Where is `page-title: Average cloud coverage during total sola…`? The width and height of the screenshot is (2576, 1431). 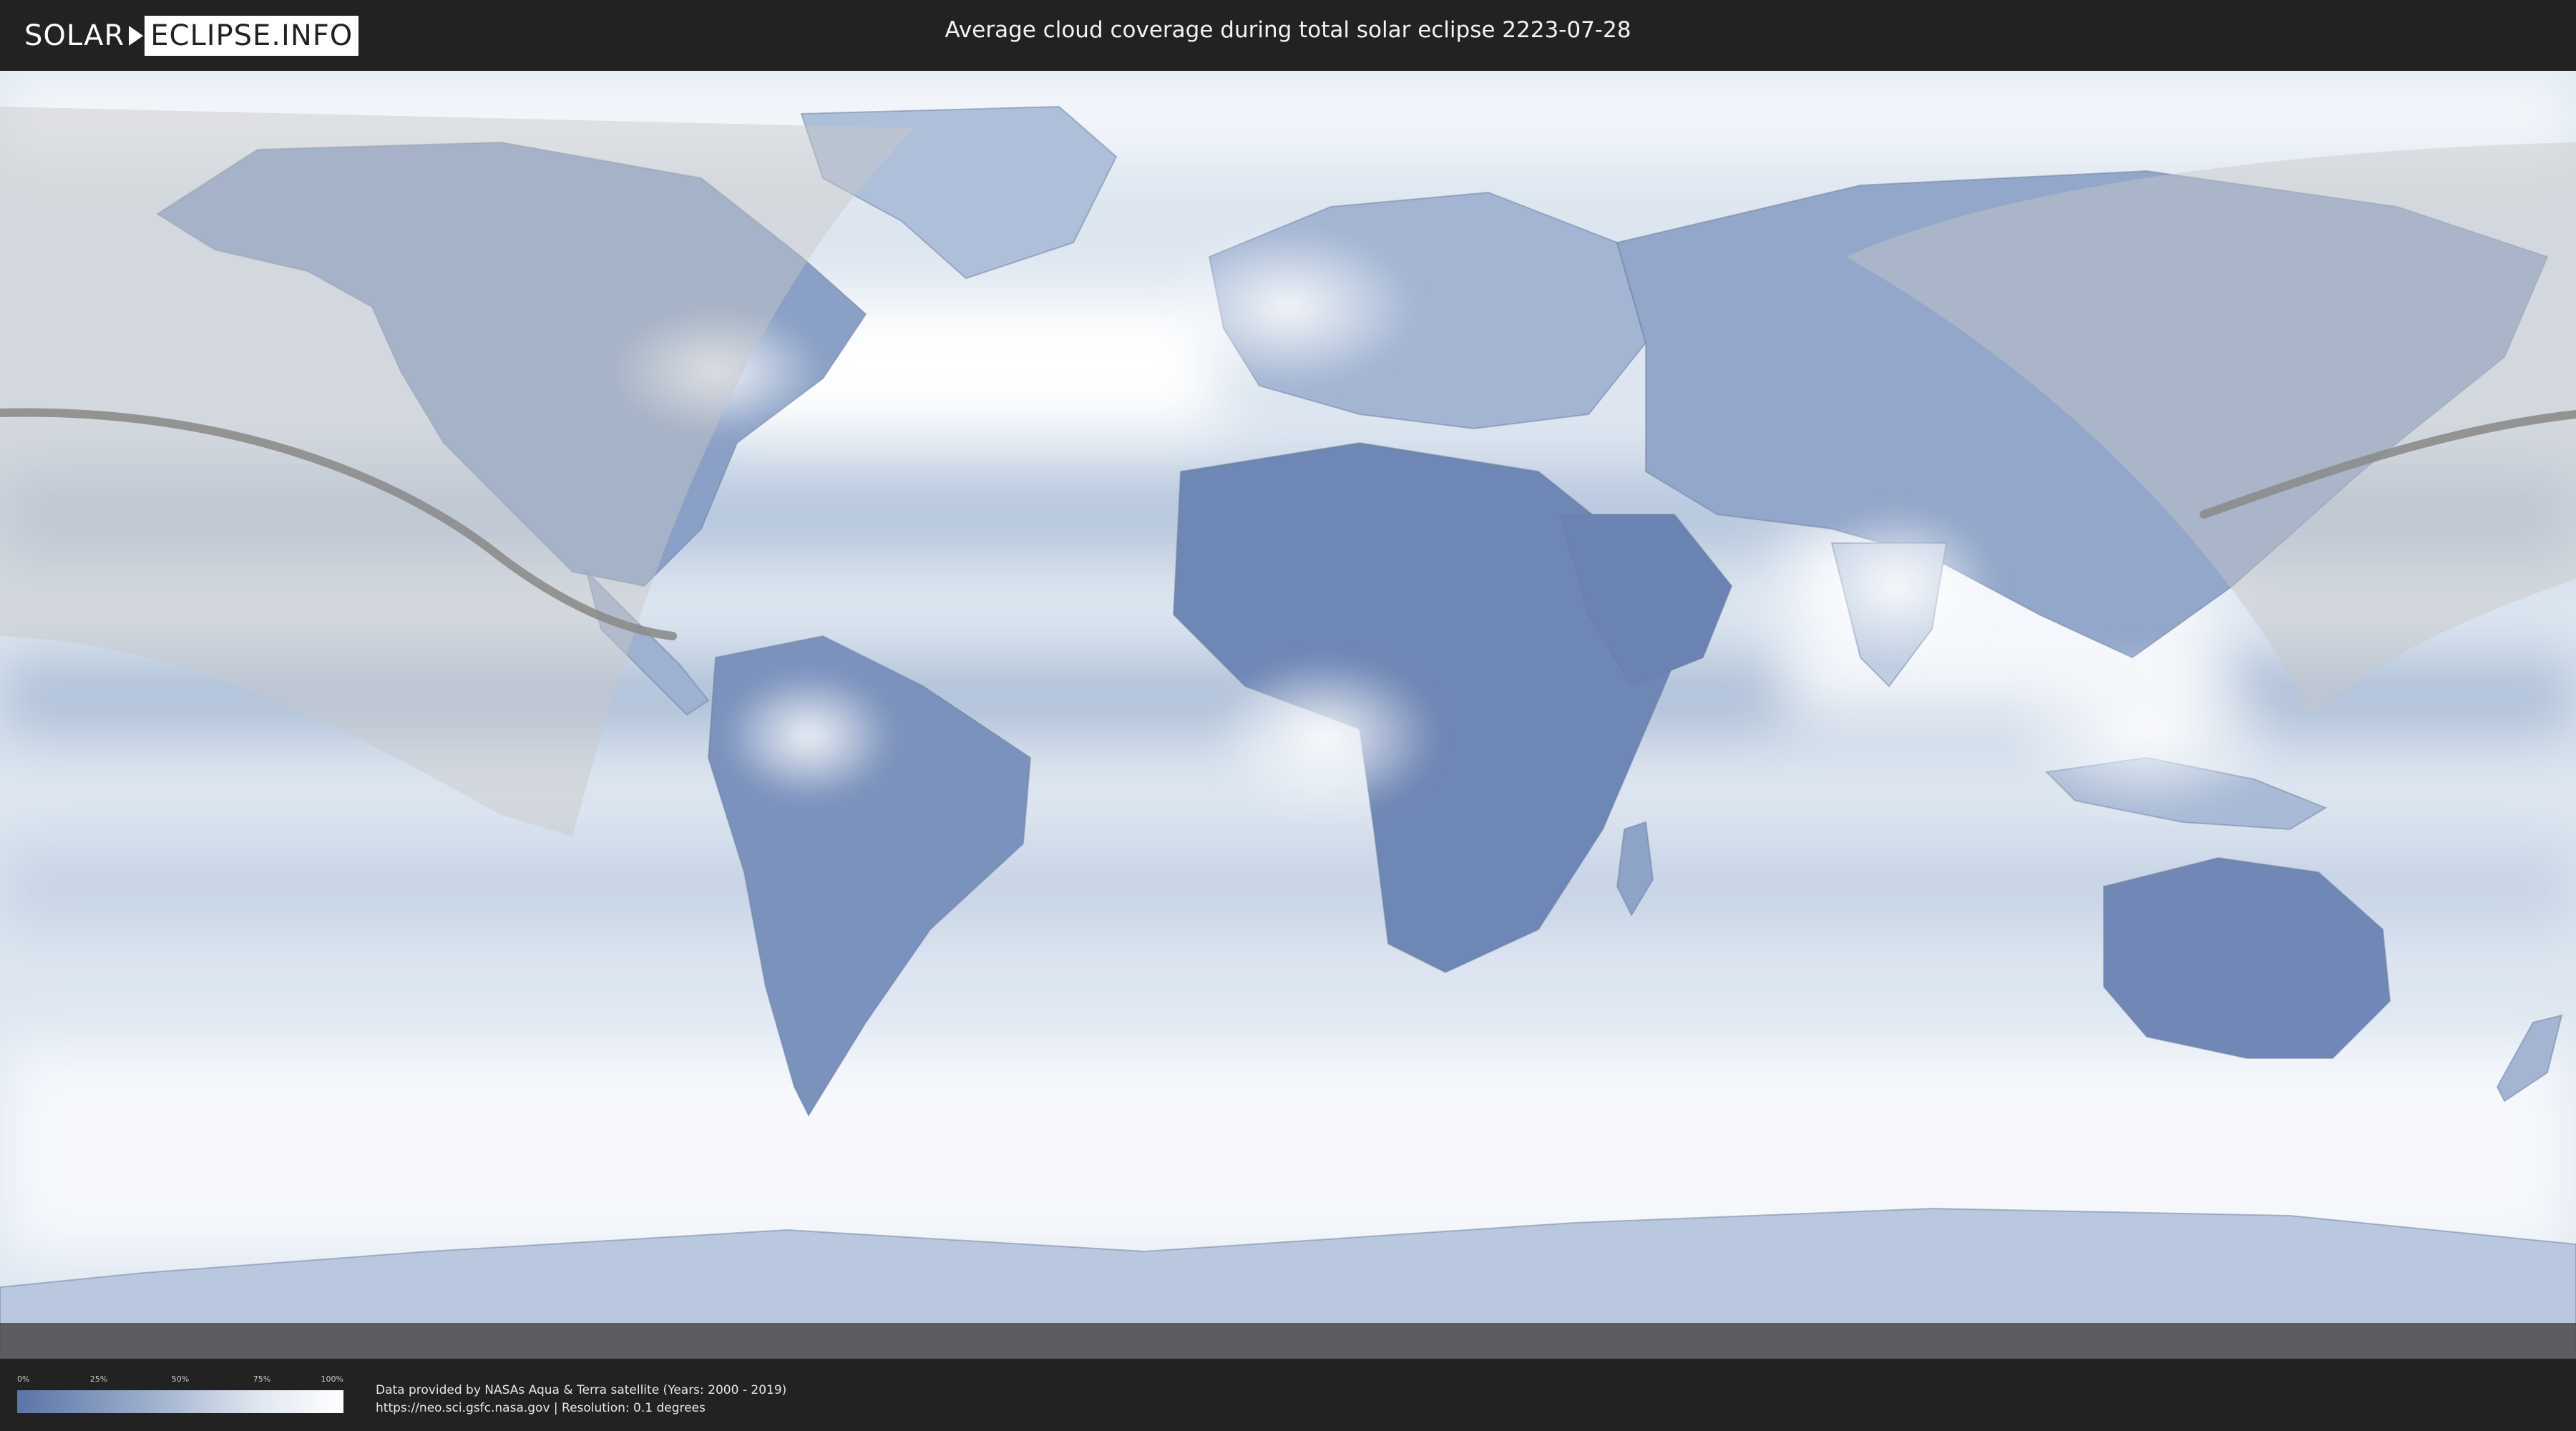 page-title: Average cloud coverage during total sola… is located at coordinates (1288, 30).